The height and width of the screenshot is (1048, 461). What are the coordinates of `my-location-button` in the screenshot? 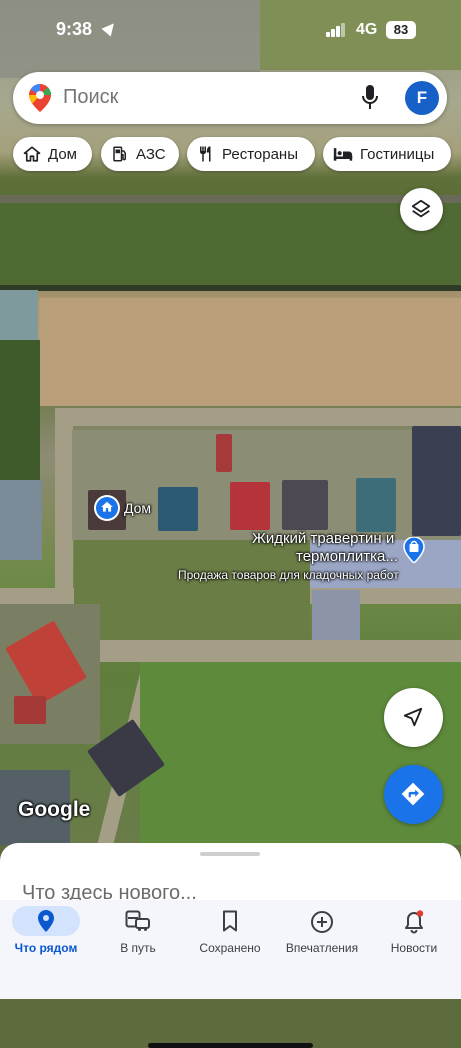 It's located at (413, 717).